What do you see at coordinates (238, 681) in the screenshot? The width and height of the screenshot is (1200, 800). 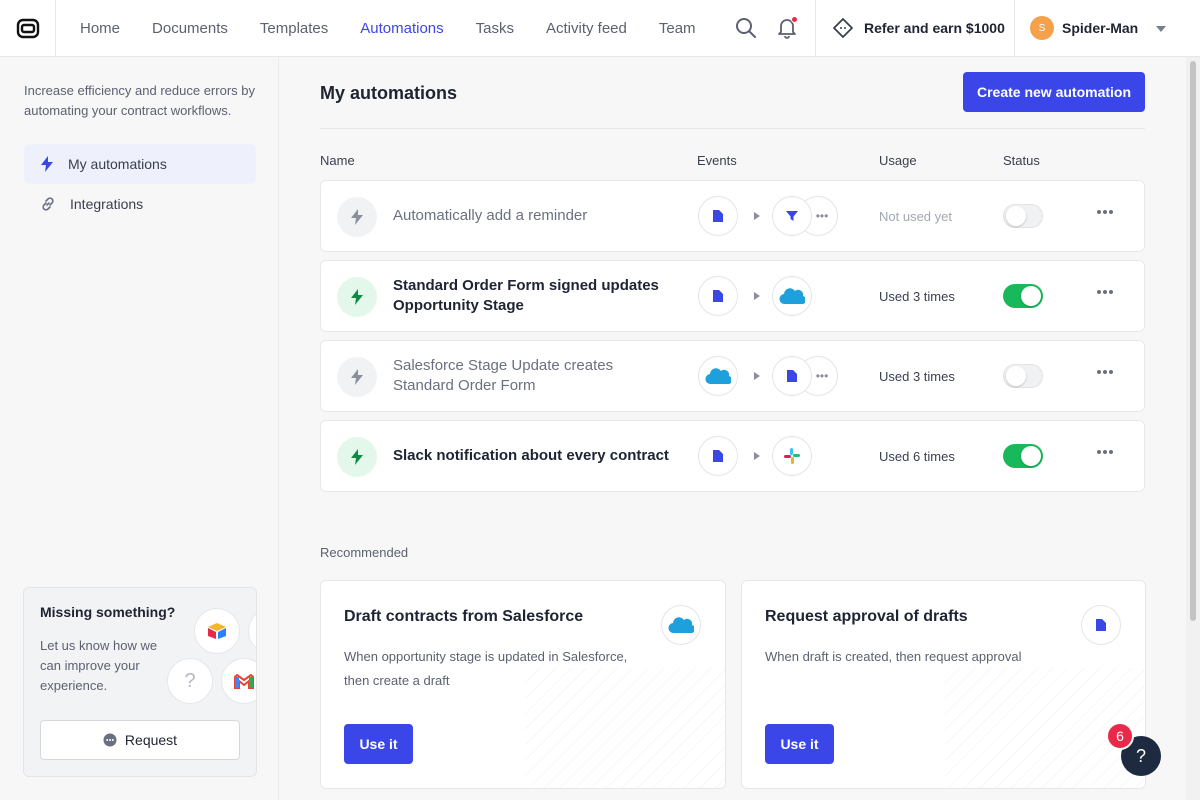 I see `gmail-icon` at bounding box center [238, 681].